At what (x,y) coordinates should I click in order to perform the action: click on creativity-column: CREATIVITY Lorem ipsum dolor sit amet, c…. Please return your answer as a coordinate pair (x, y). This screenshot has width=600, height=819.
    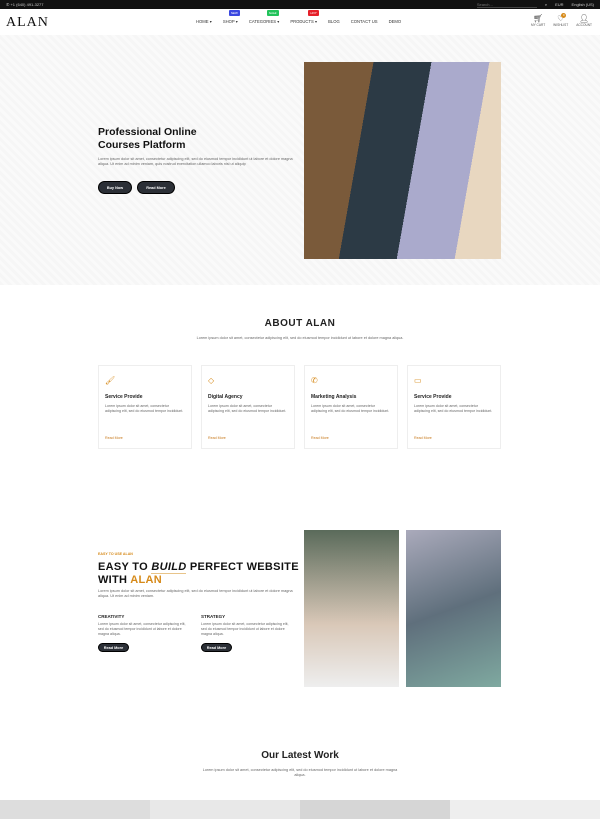
    Looking at the image, I should click on (144, 633).